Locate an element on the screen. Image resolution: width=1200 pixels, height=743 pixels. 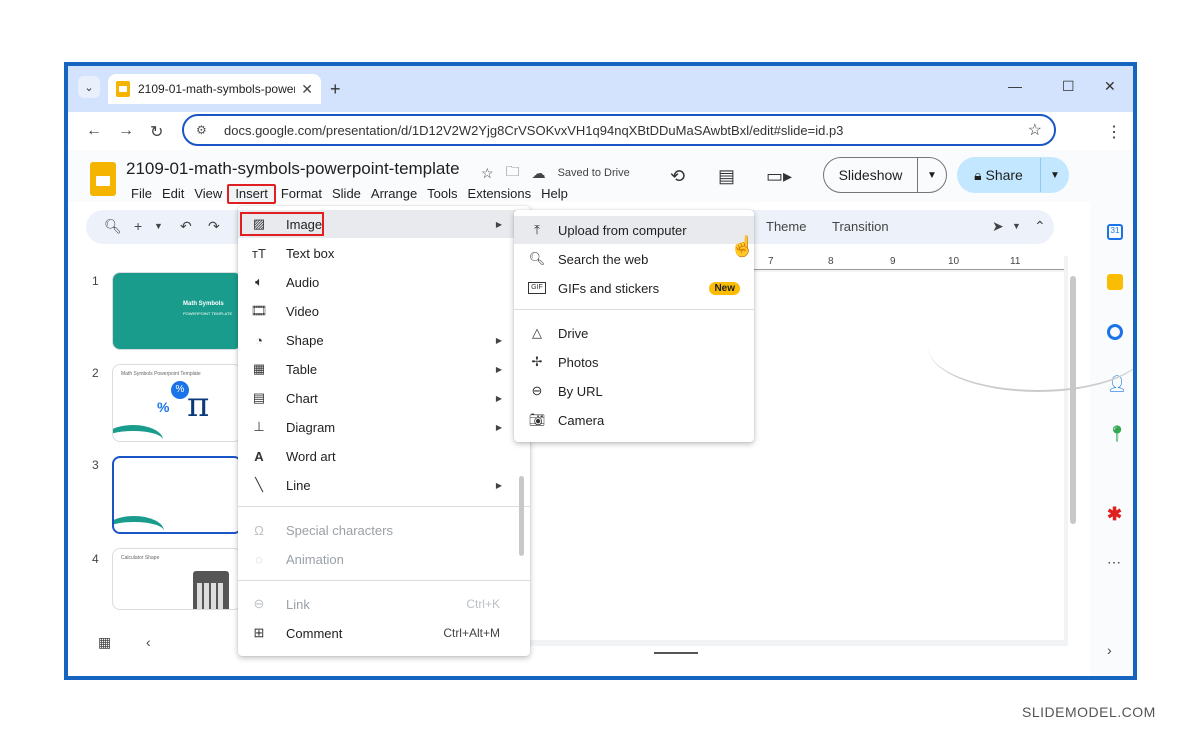
slideshow-label: Slideshow is located at coordinates (871, 175).